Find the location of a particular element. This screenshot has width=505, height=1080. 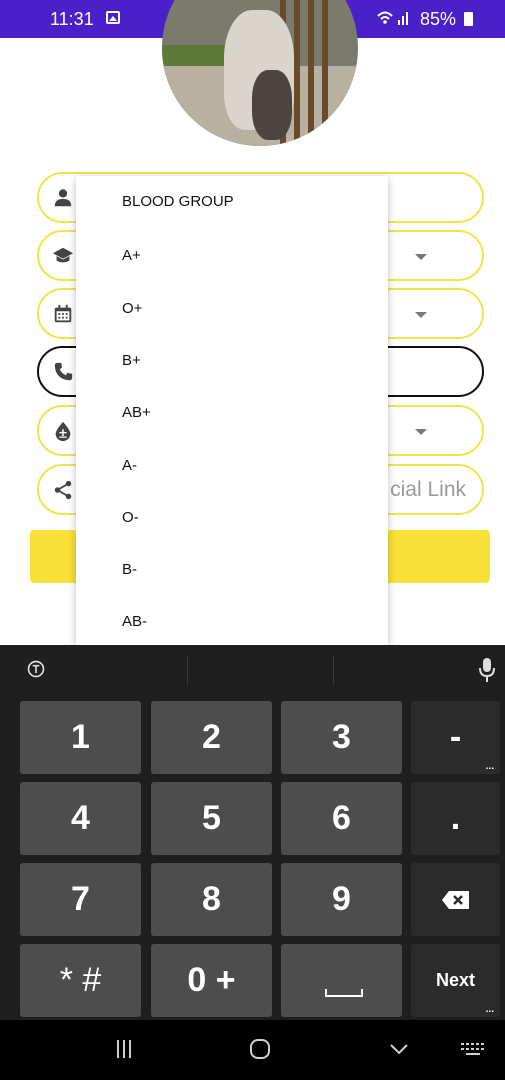

menu-item-ab-neg: AB- is located at coordinates (134, 621).